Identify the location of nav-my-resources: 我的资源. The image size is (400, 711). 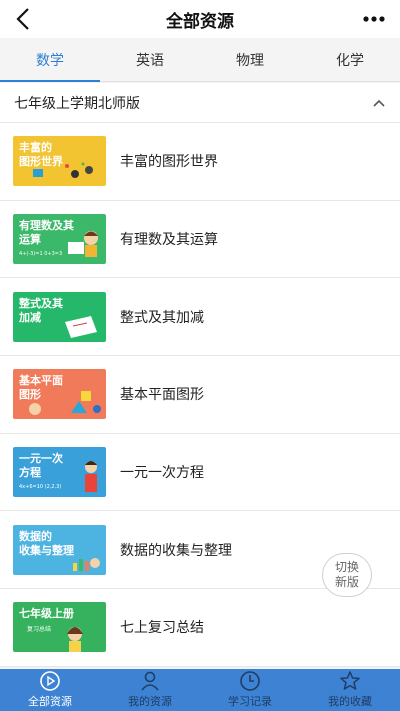
(150, 690).